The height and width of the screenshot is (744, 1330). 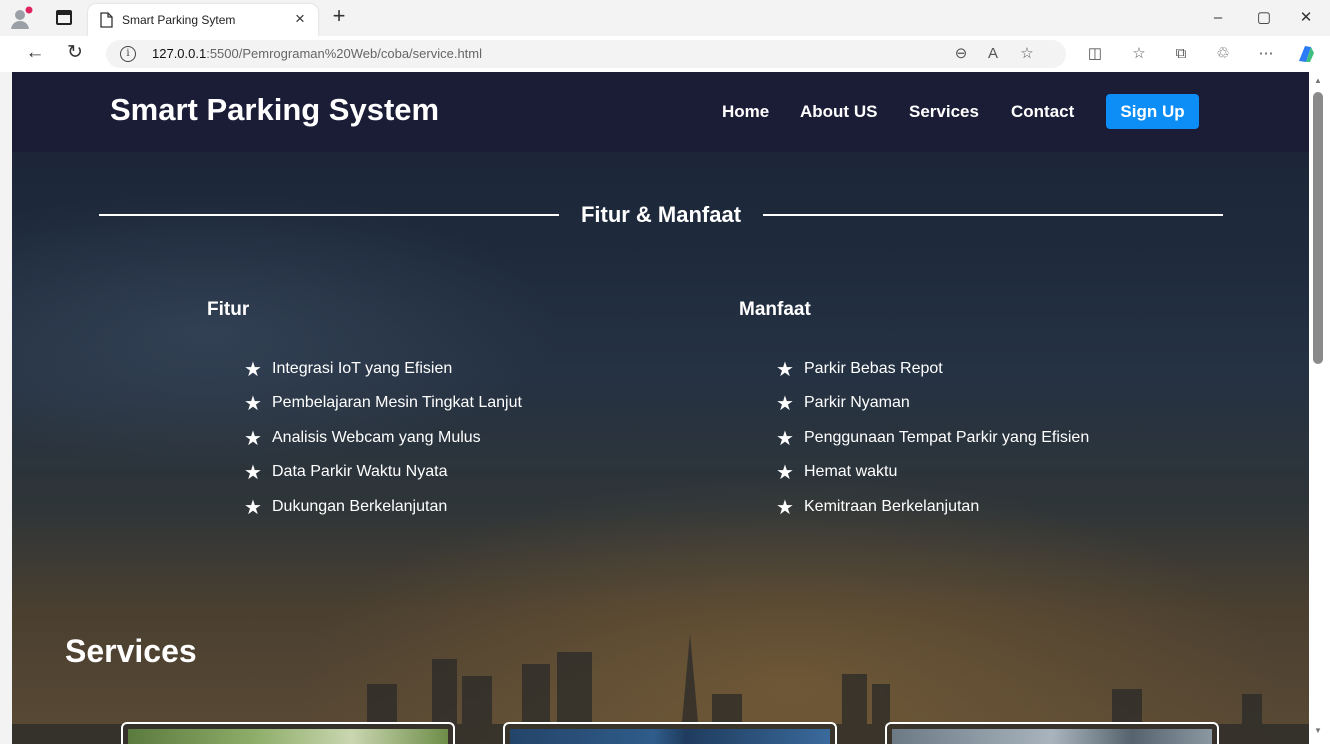 I want to click on features-heading: Fitur & Manfaat, so click(x=661, y=215).